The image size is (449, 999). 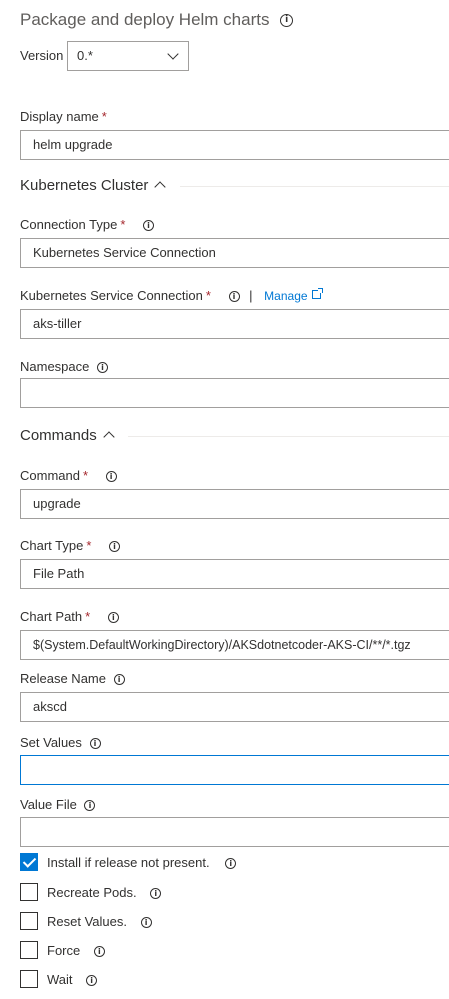 I want to click on install-if-not-present-checkbox, so click(x=29, y=862).